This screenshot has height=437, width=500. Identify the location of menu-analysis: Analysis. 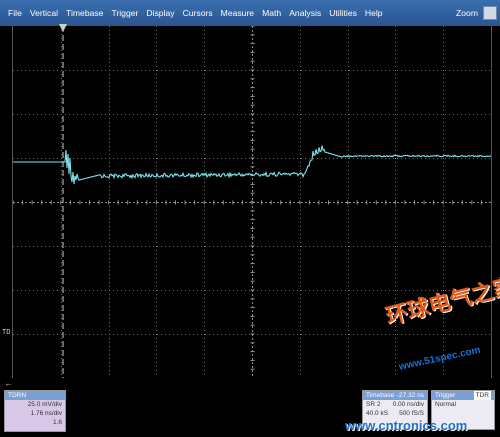
(305, 13).